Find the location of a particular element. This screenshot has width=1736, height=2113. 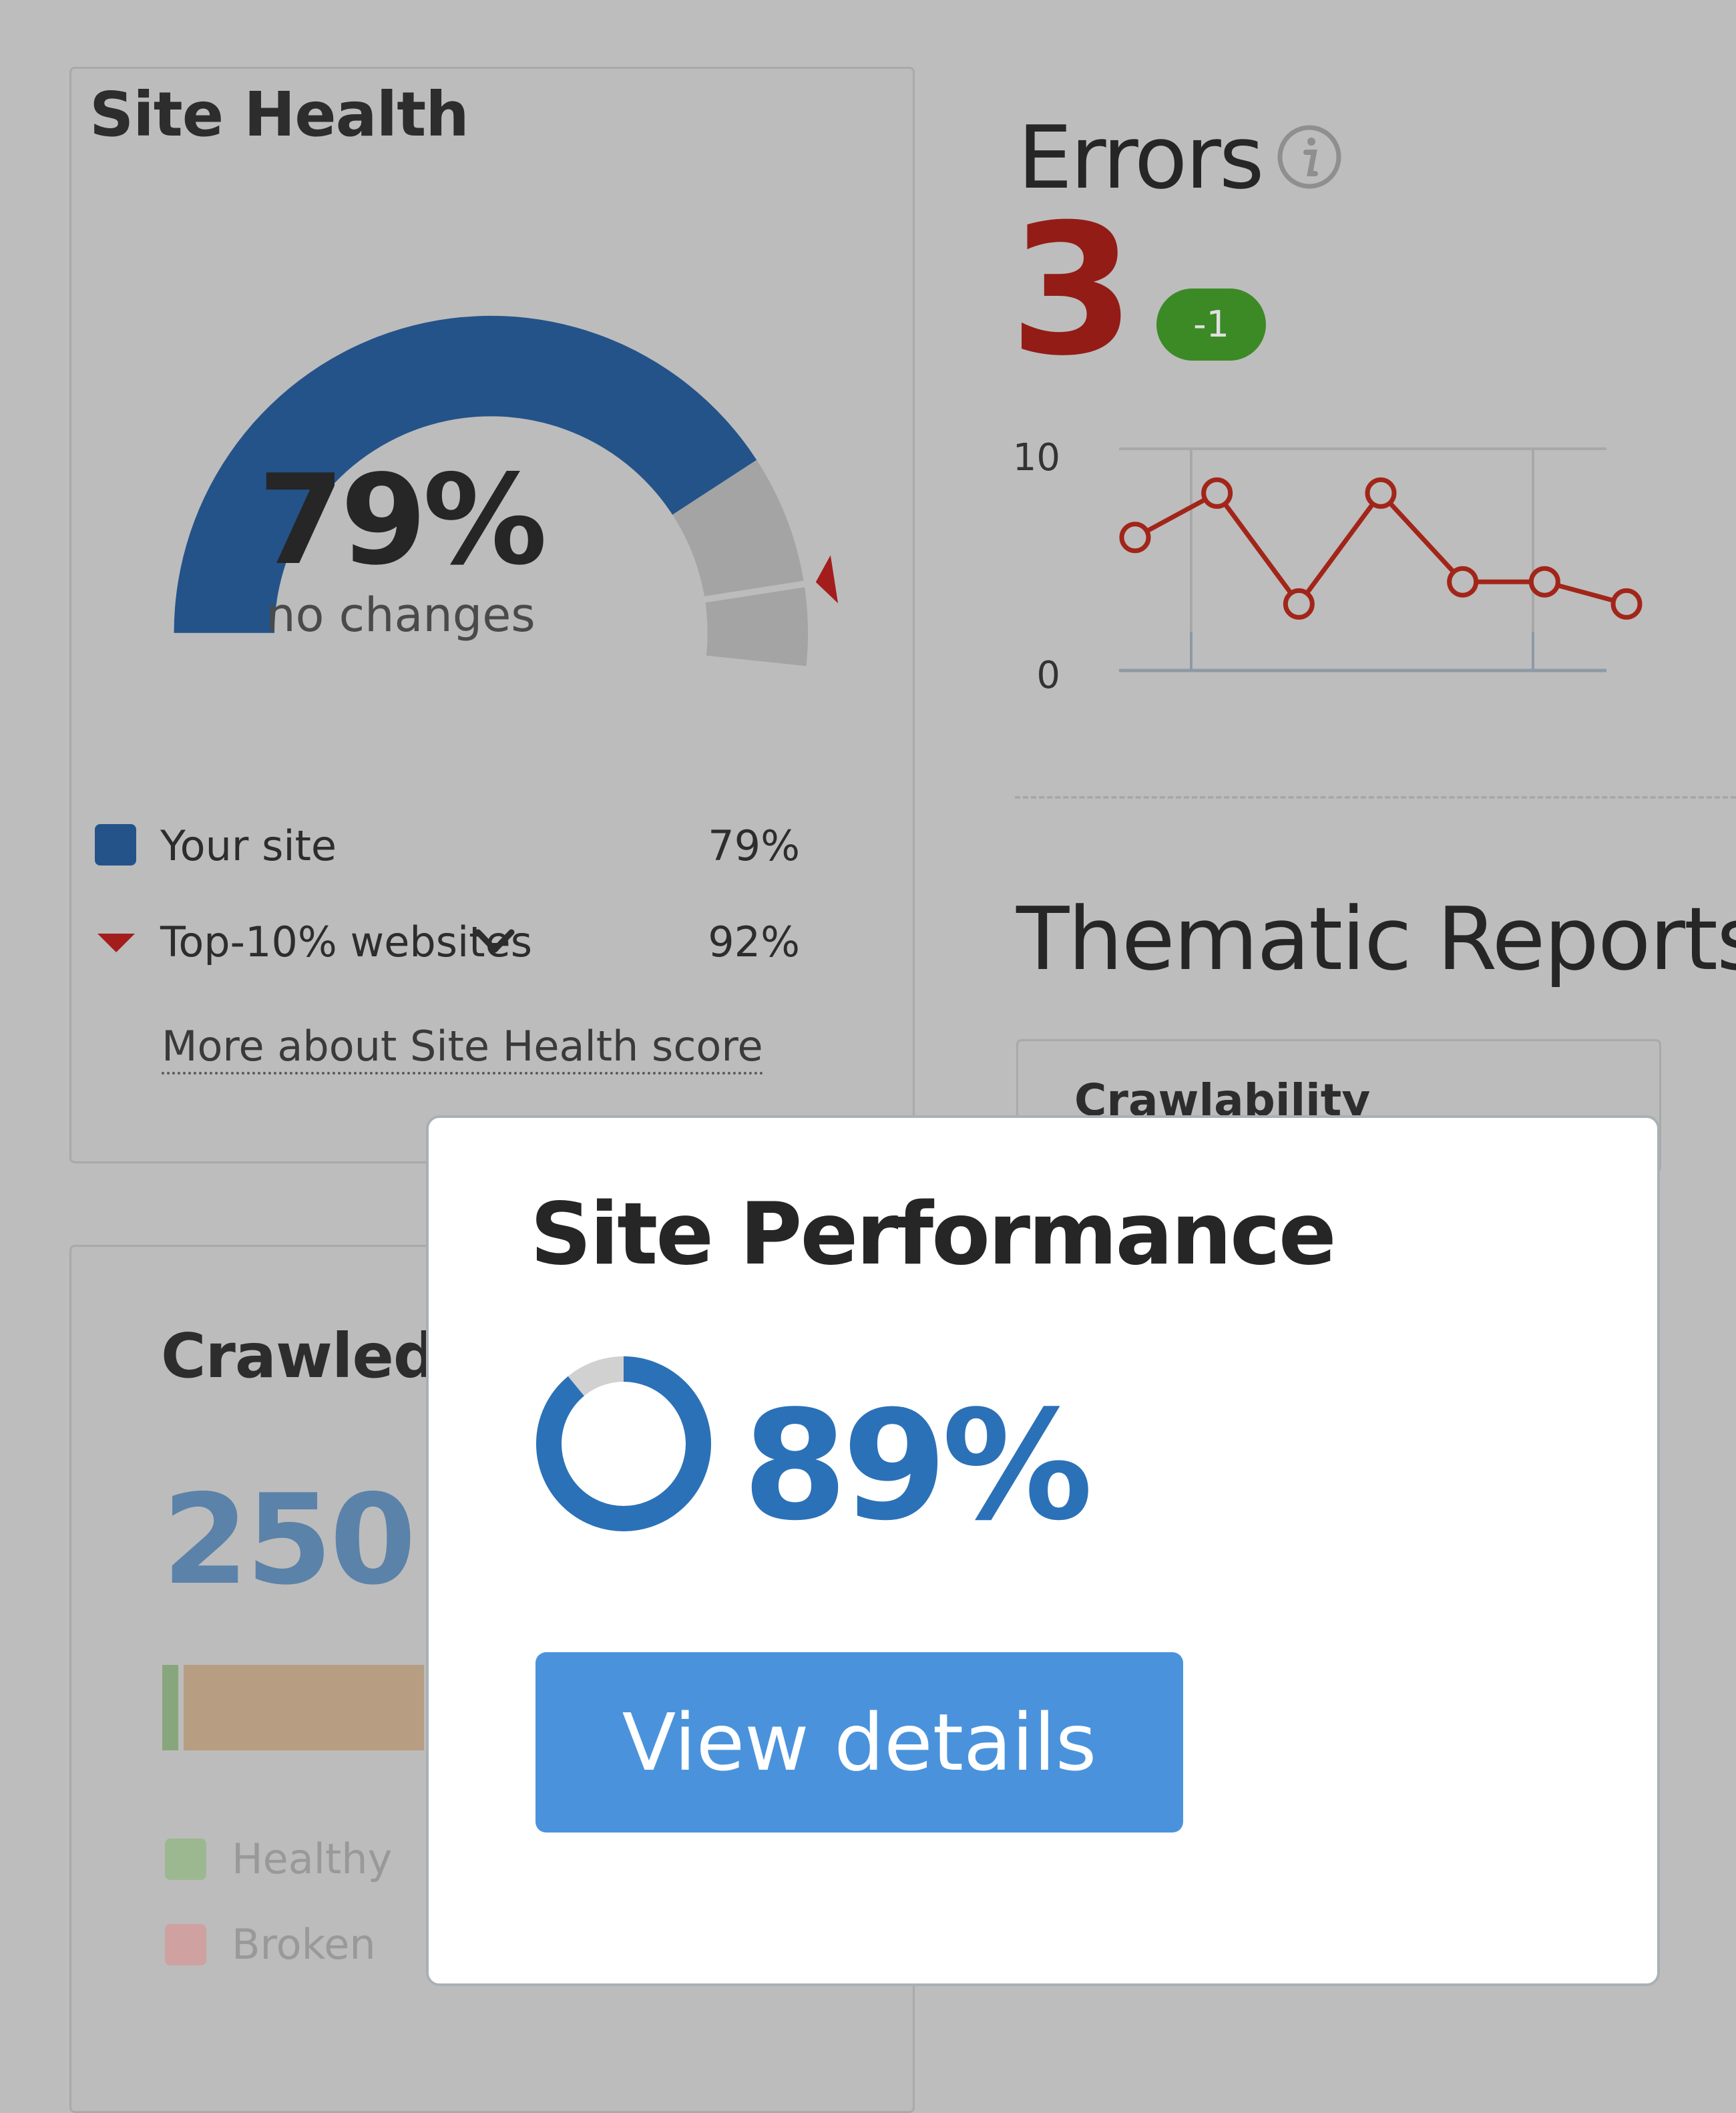

site-health-change: no changes is located at coordinates (401, 615).